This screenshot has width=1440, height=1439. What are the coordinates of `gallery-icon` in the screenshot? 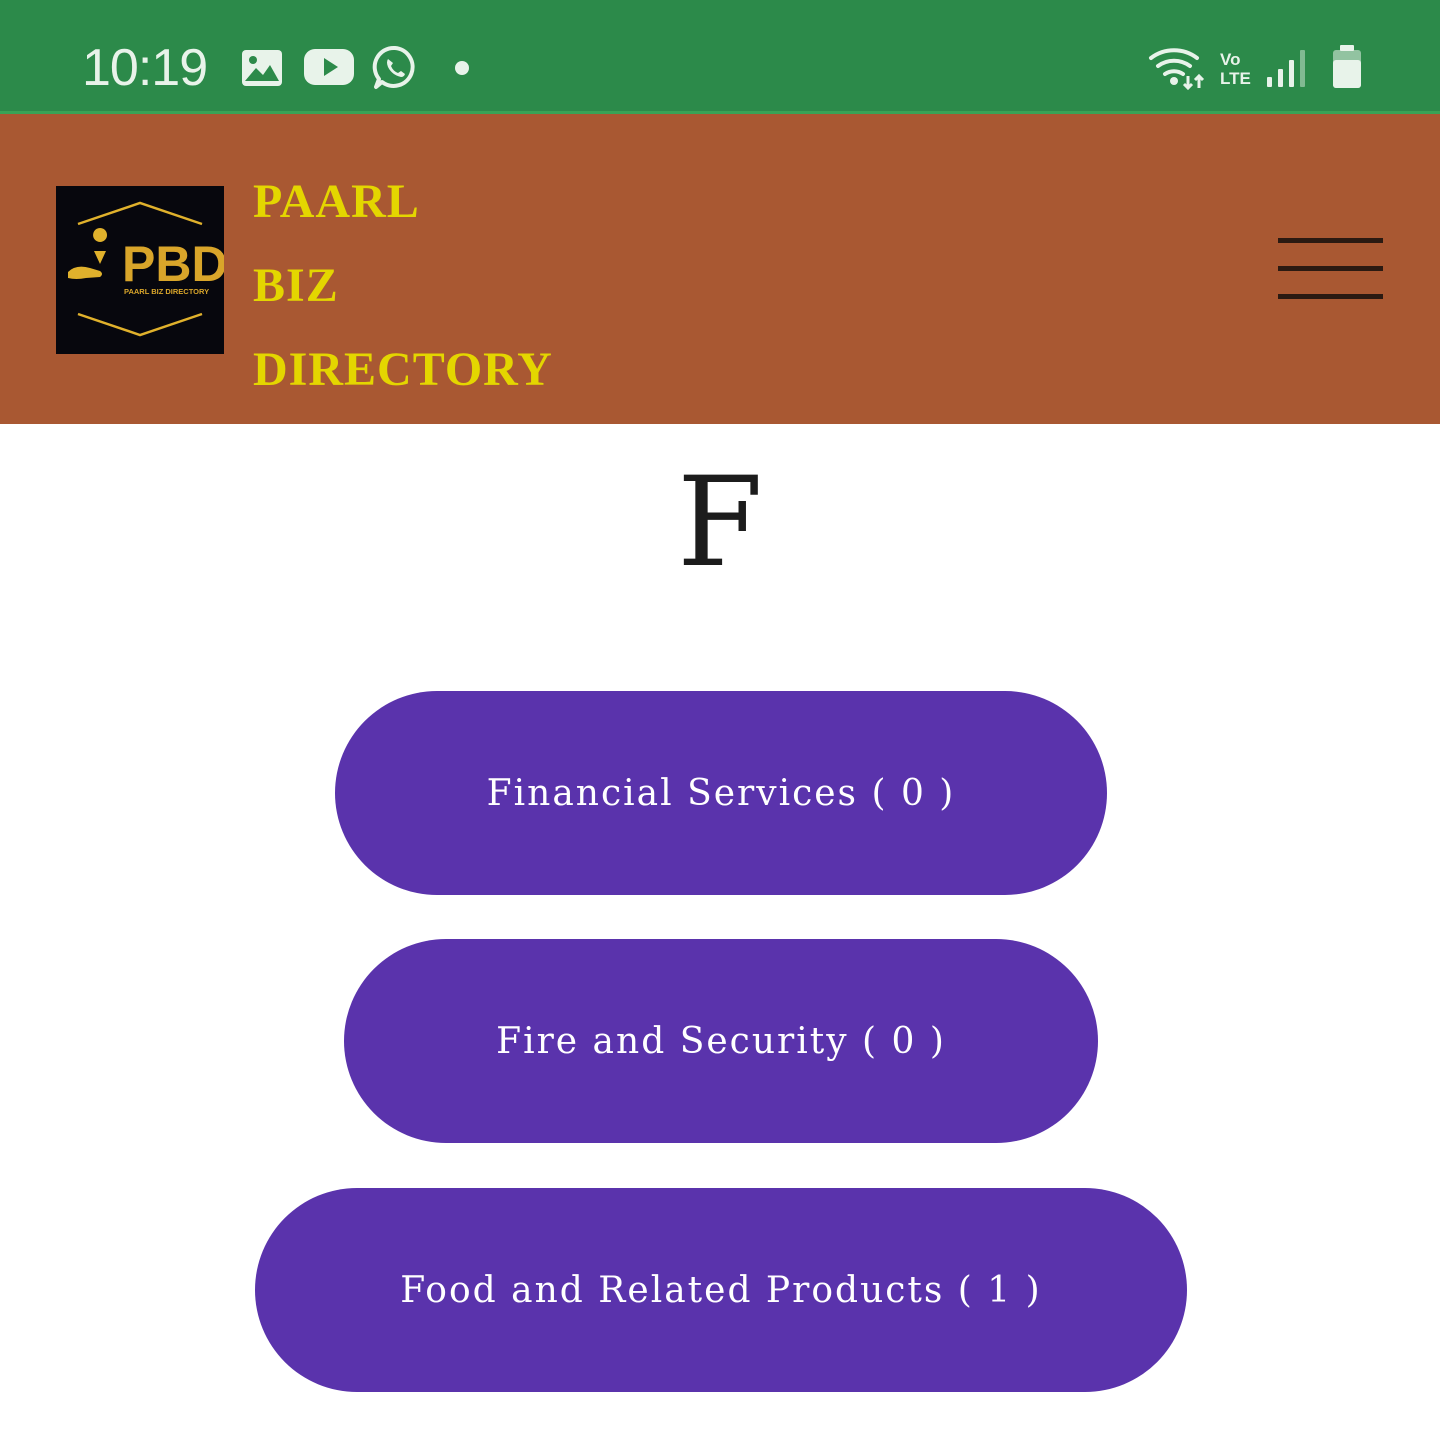 It's located at (262, 68).